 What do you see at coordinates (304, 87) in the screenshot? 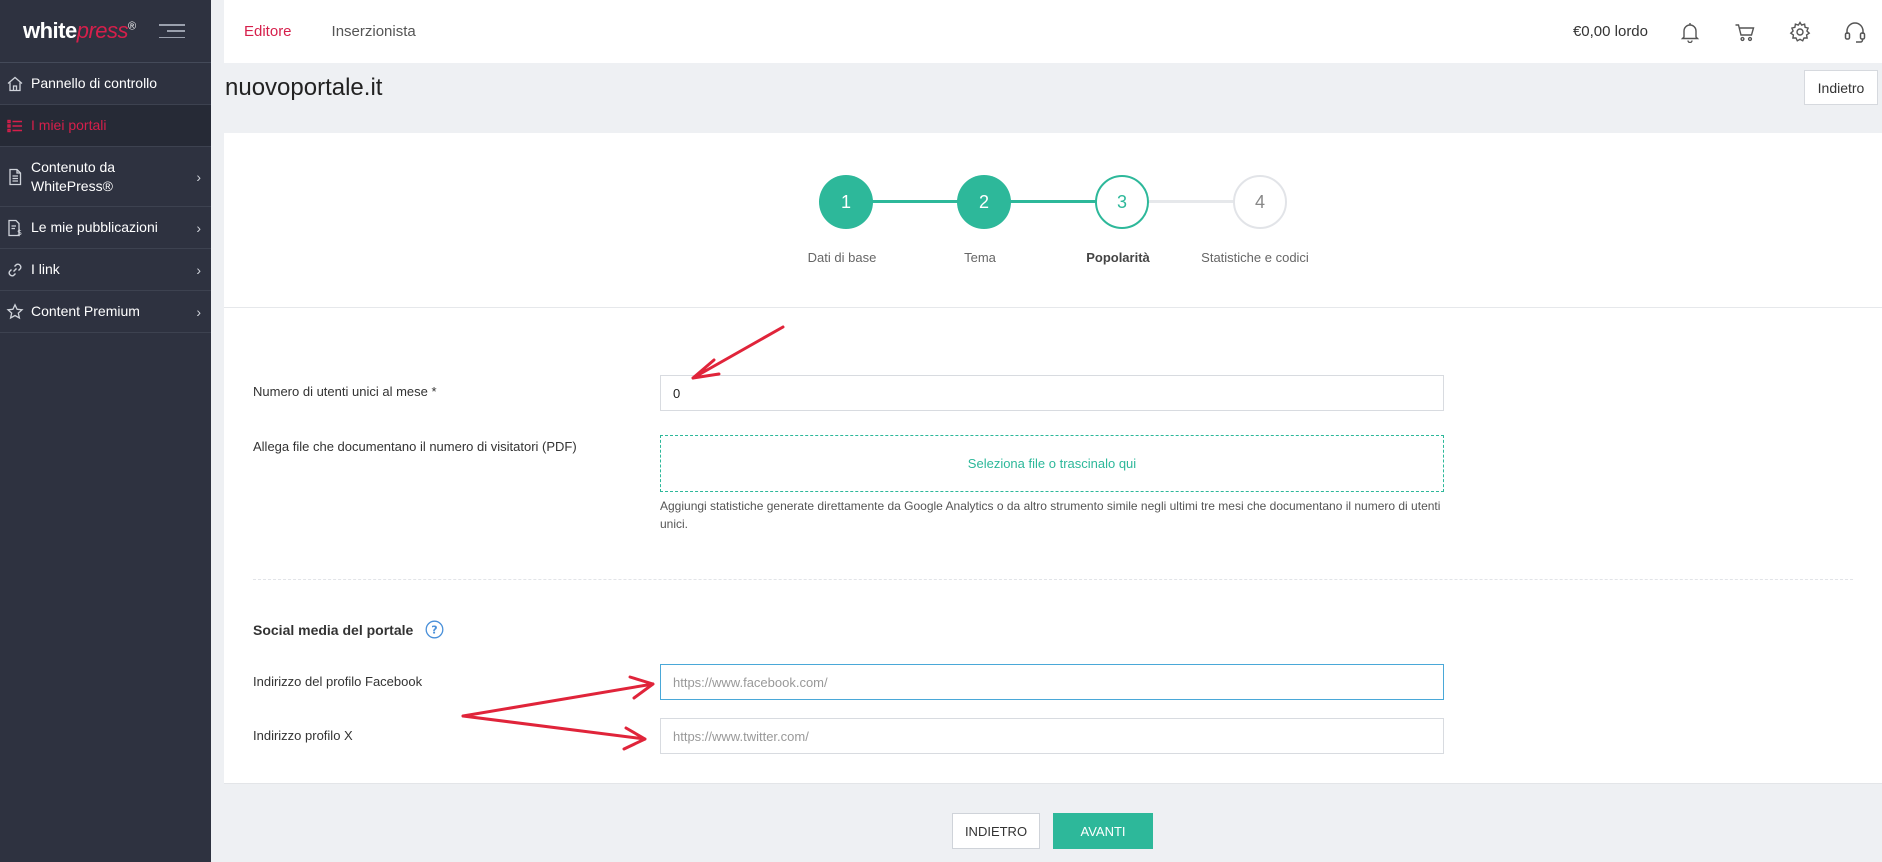
I see `page-title: nuovoportale.it` at bounding box center [304, 87].